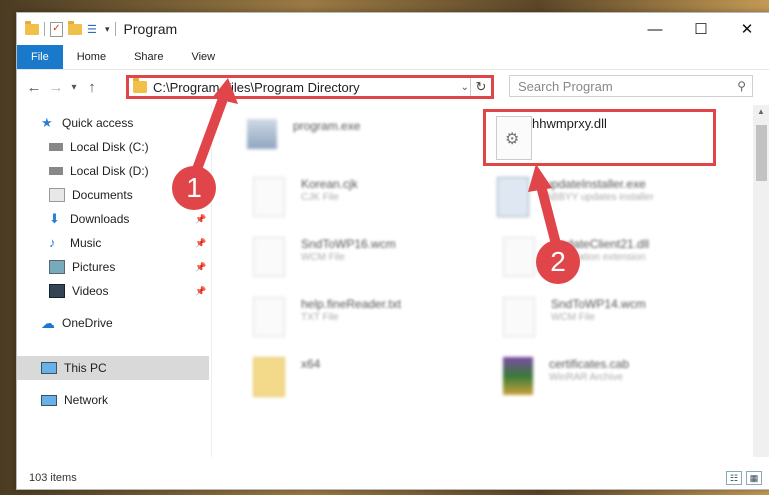  Describe the element at coordinates (54, 218) in the screenshot. I see `download-icon: ⬇` at that location.